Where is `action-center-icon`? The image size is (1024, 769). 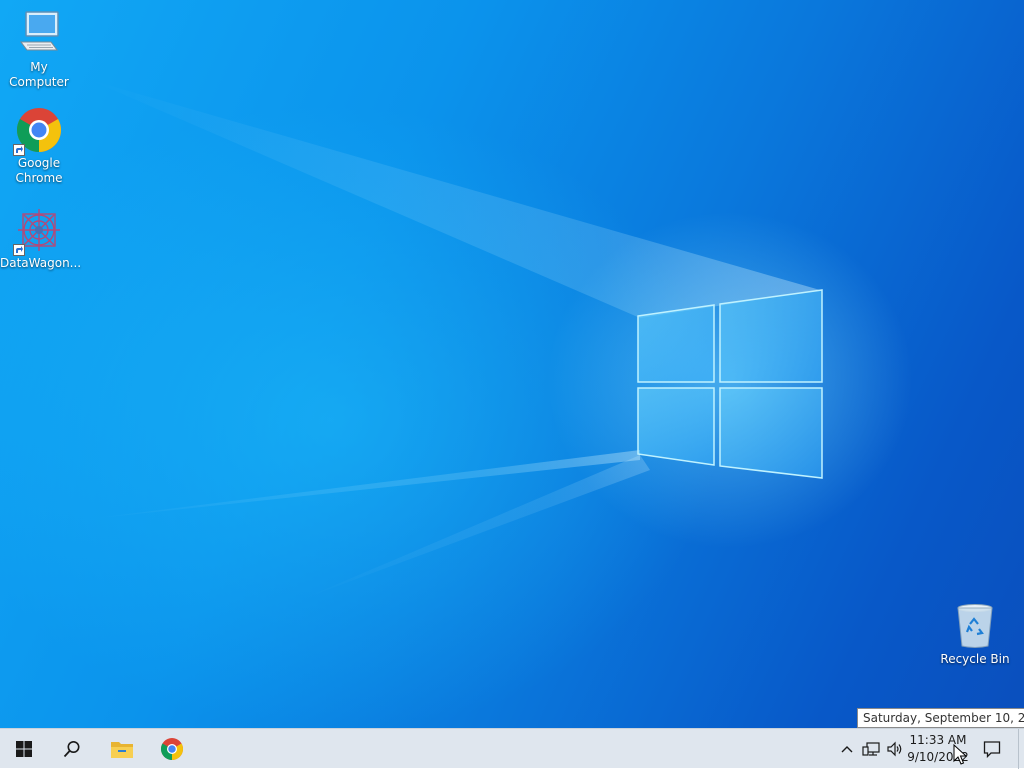 action-center-icon is located at coordinates (992, 749).